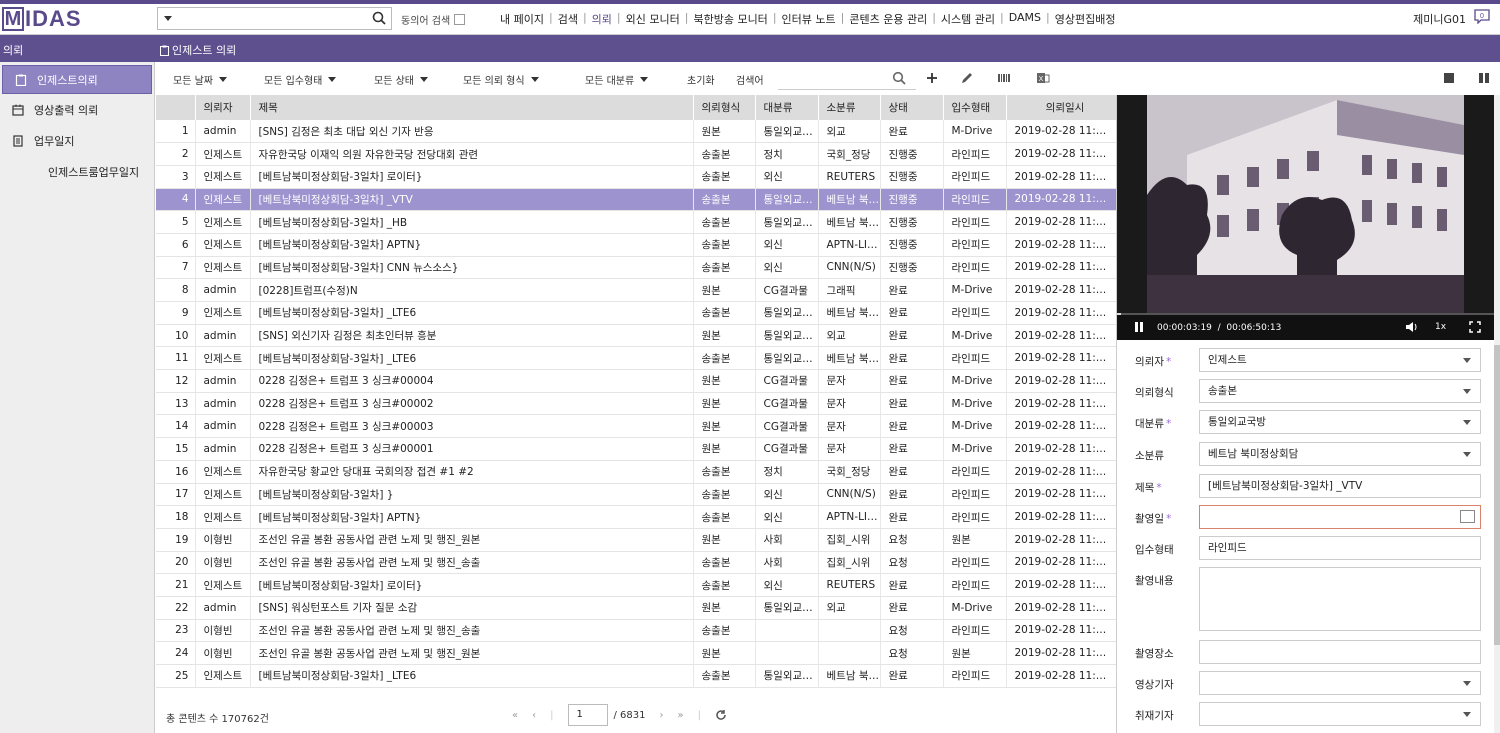 This screenshot has height=733, width=1500. I want to click on synonym-search-checkbox, so click(460, 19).